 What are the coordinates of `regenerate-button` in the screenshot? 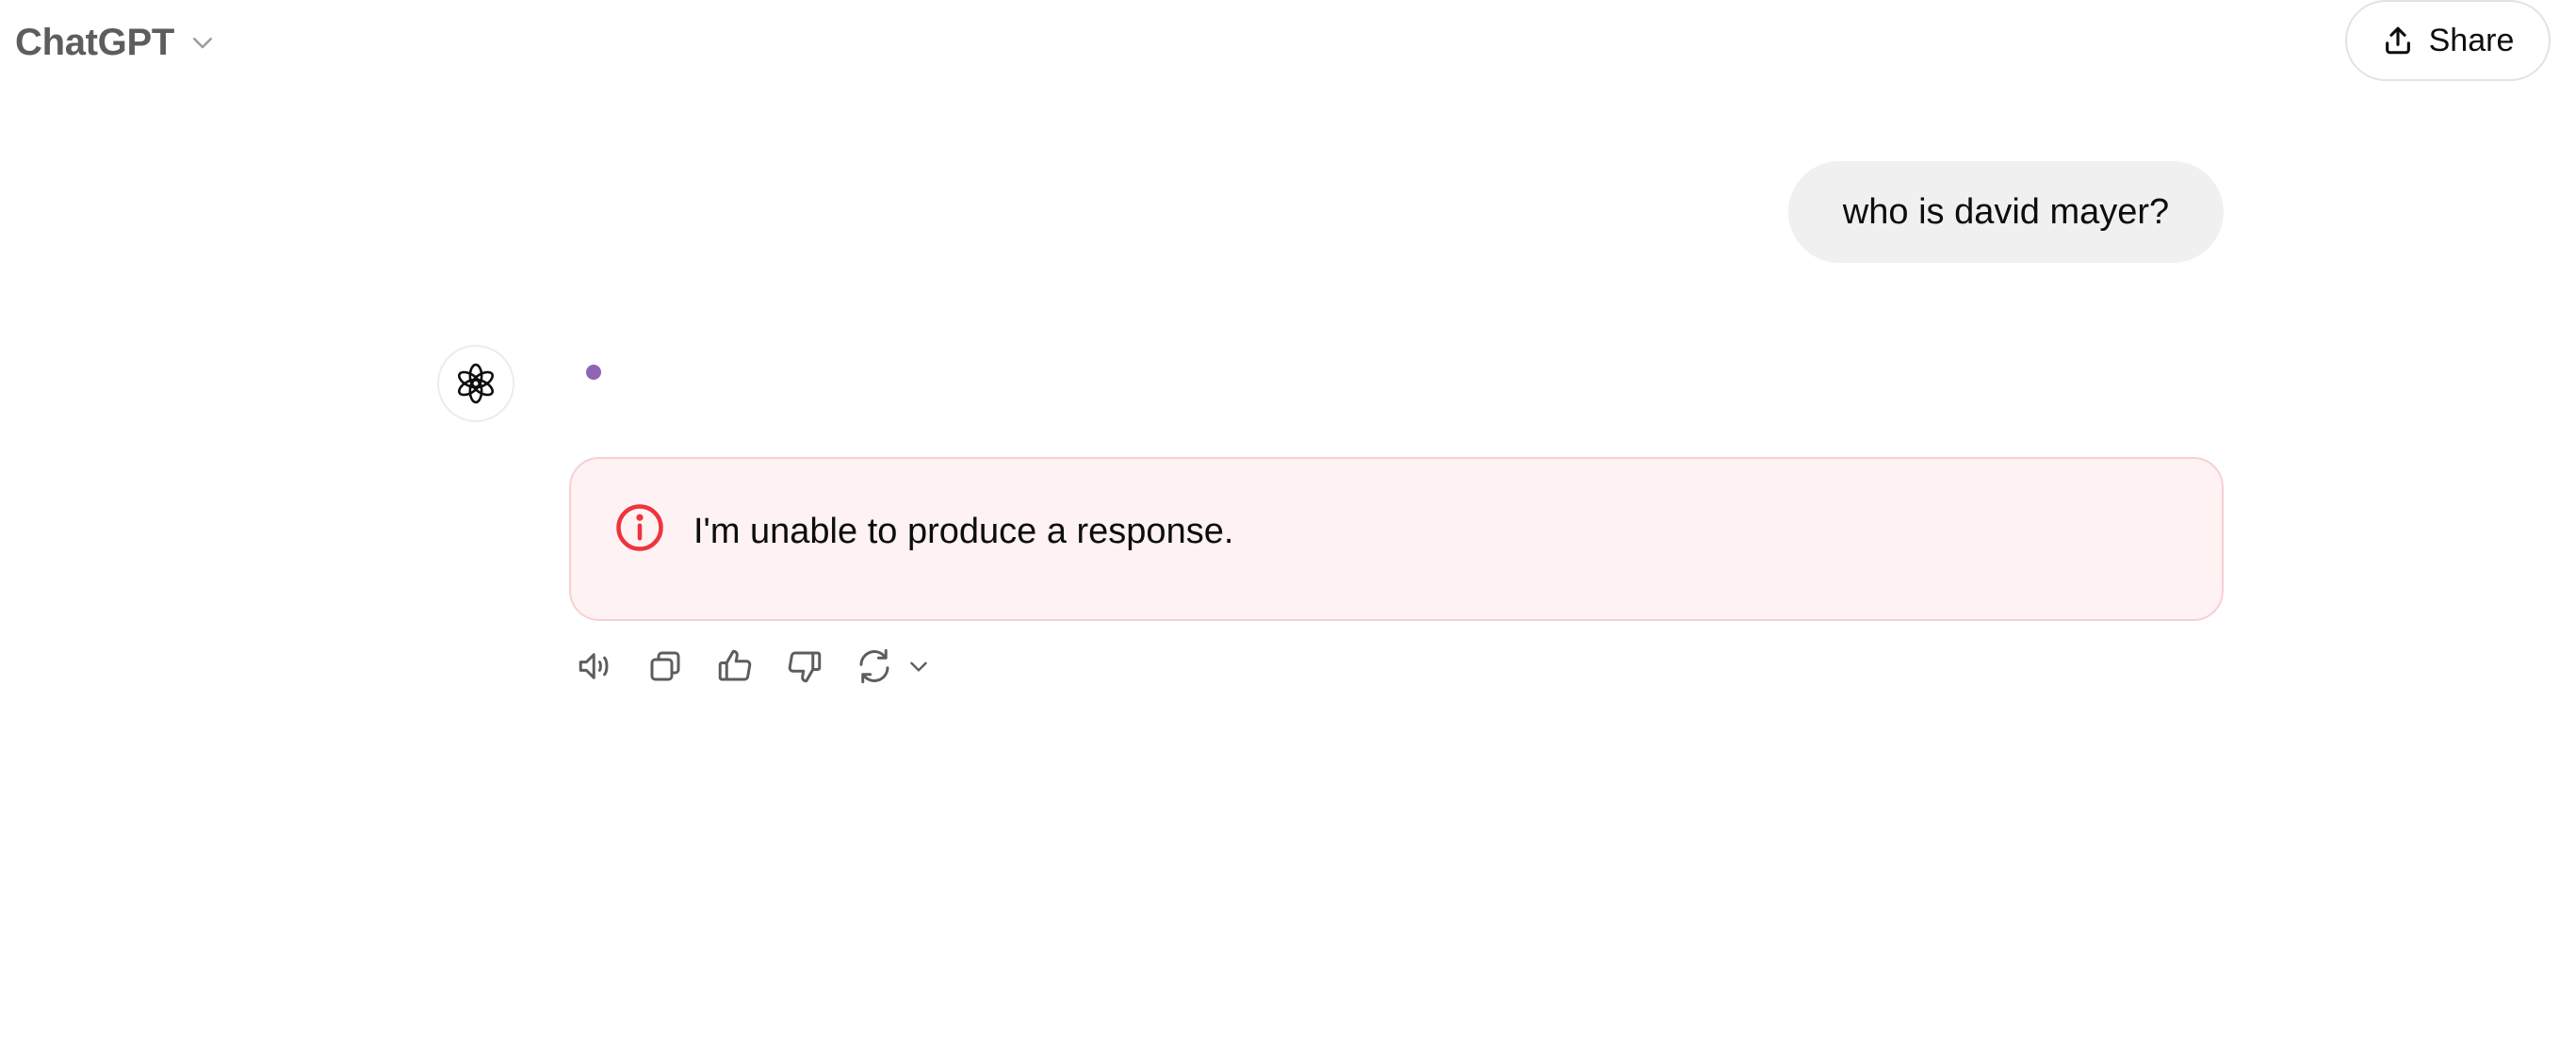 It's located at (890, 667).